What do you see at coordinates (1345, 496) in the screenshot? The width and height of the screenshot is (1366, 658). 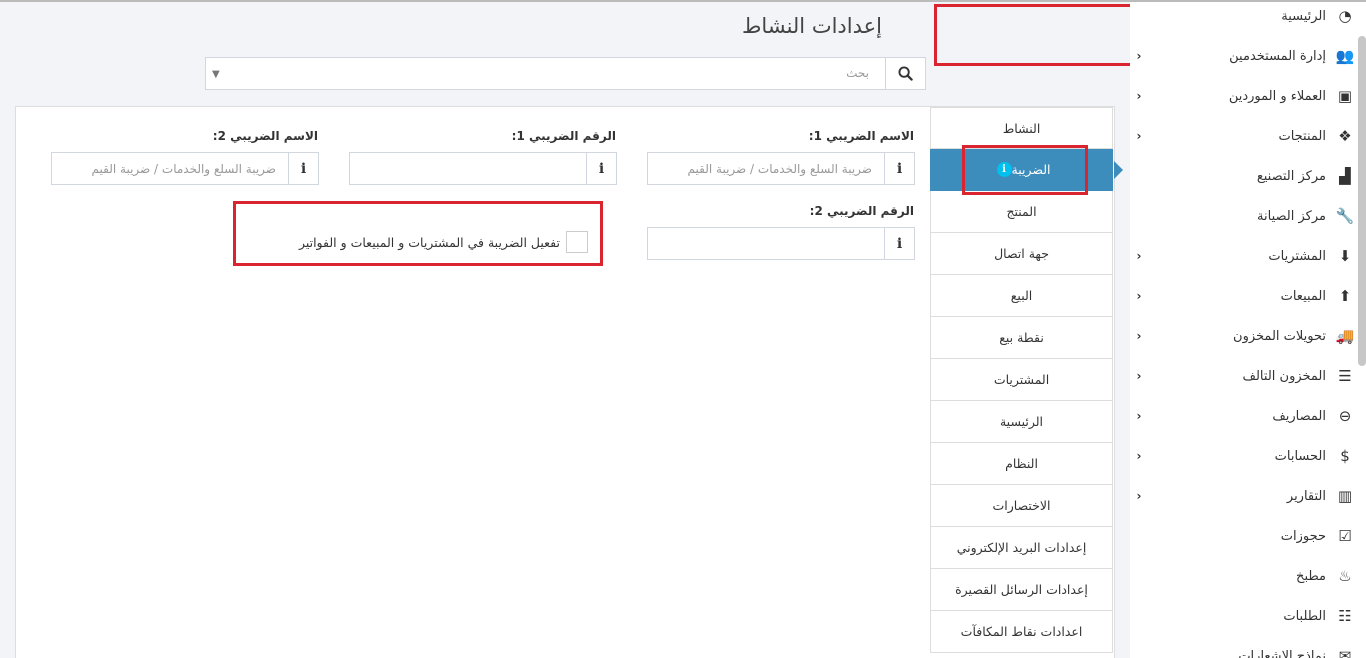 I see `bar-chart-icon: ▥` at bounding box center [1345, 496].